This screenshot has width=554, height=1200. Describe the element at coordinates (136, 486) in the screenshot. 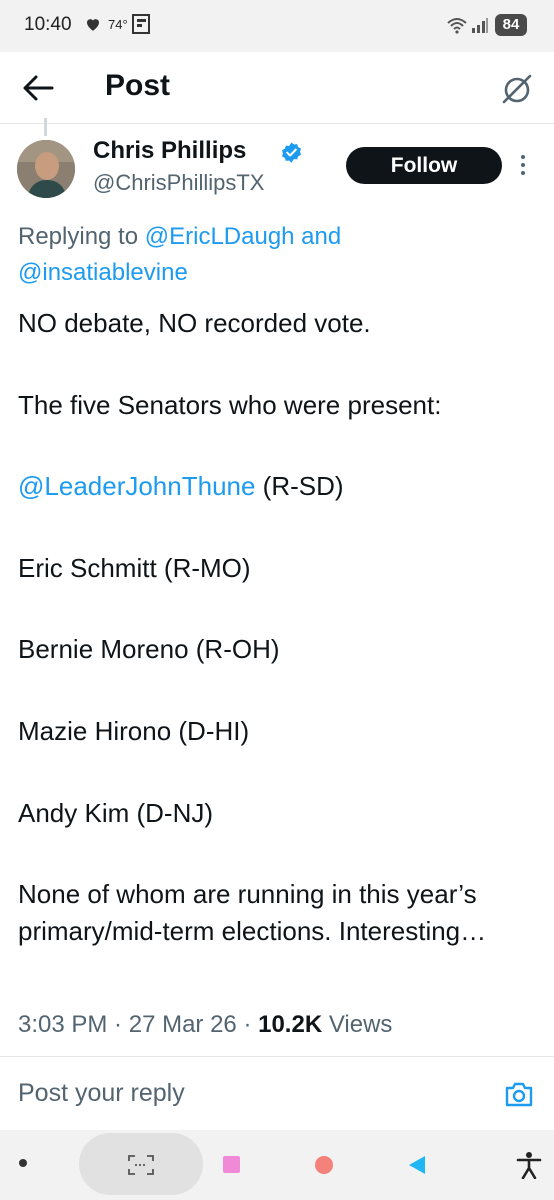

I see `mention-link: @LeaderJohnThune` at that location.